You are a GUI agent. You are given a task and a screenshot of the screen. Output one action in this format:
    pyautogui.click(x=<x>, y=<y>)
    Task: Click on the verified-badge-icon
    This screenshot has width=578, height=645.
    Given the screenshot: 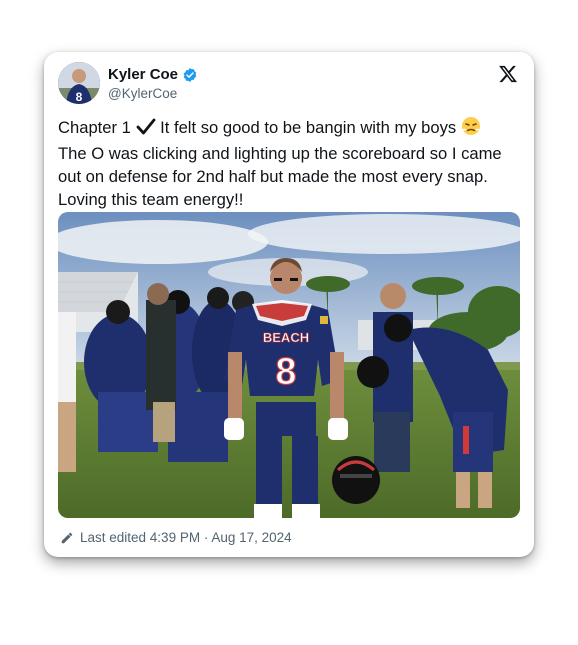 What is the action you would take?
    pyautogui.click(x=190, y=75)
    